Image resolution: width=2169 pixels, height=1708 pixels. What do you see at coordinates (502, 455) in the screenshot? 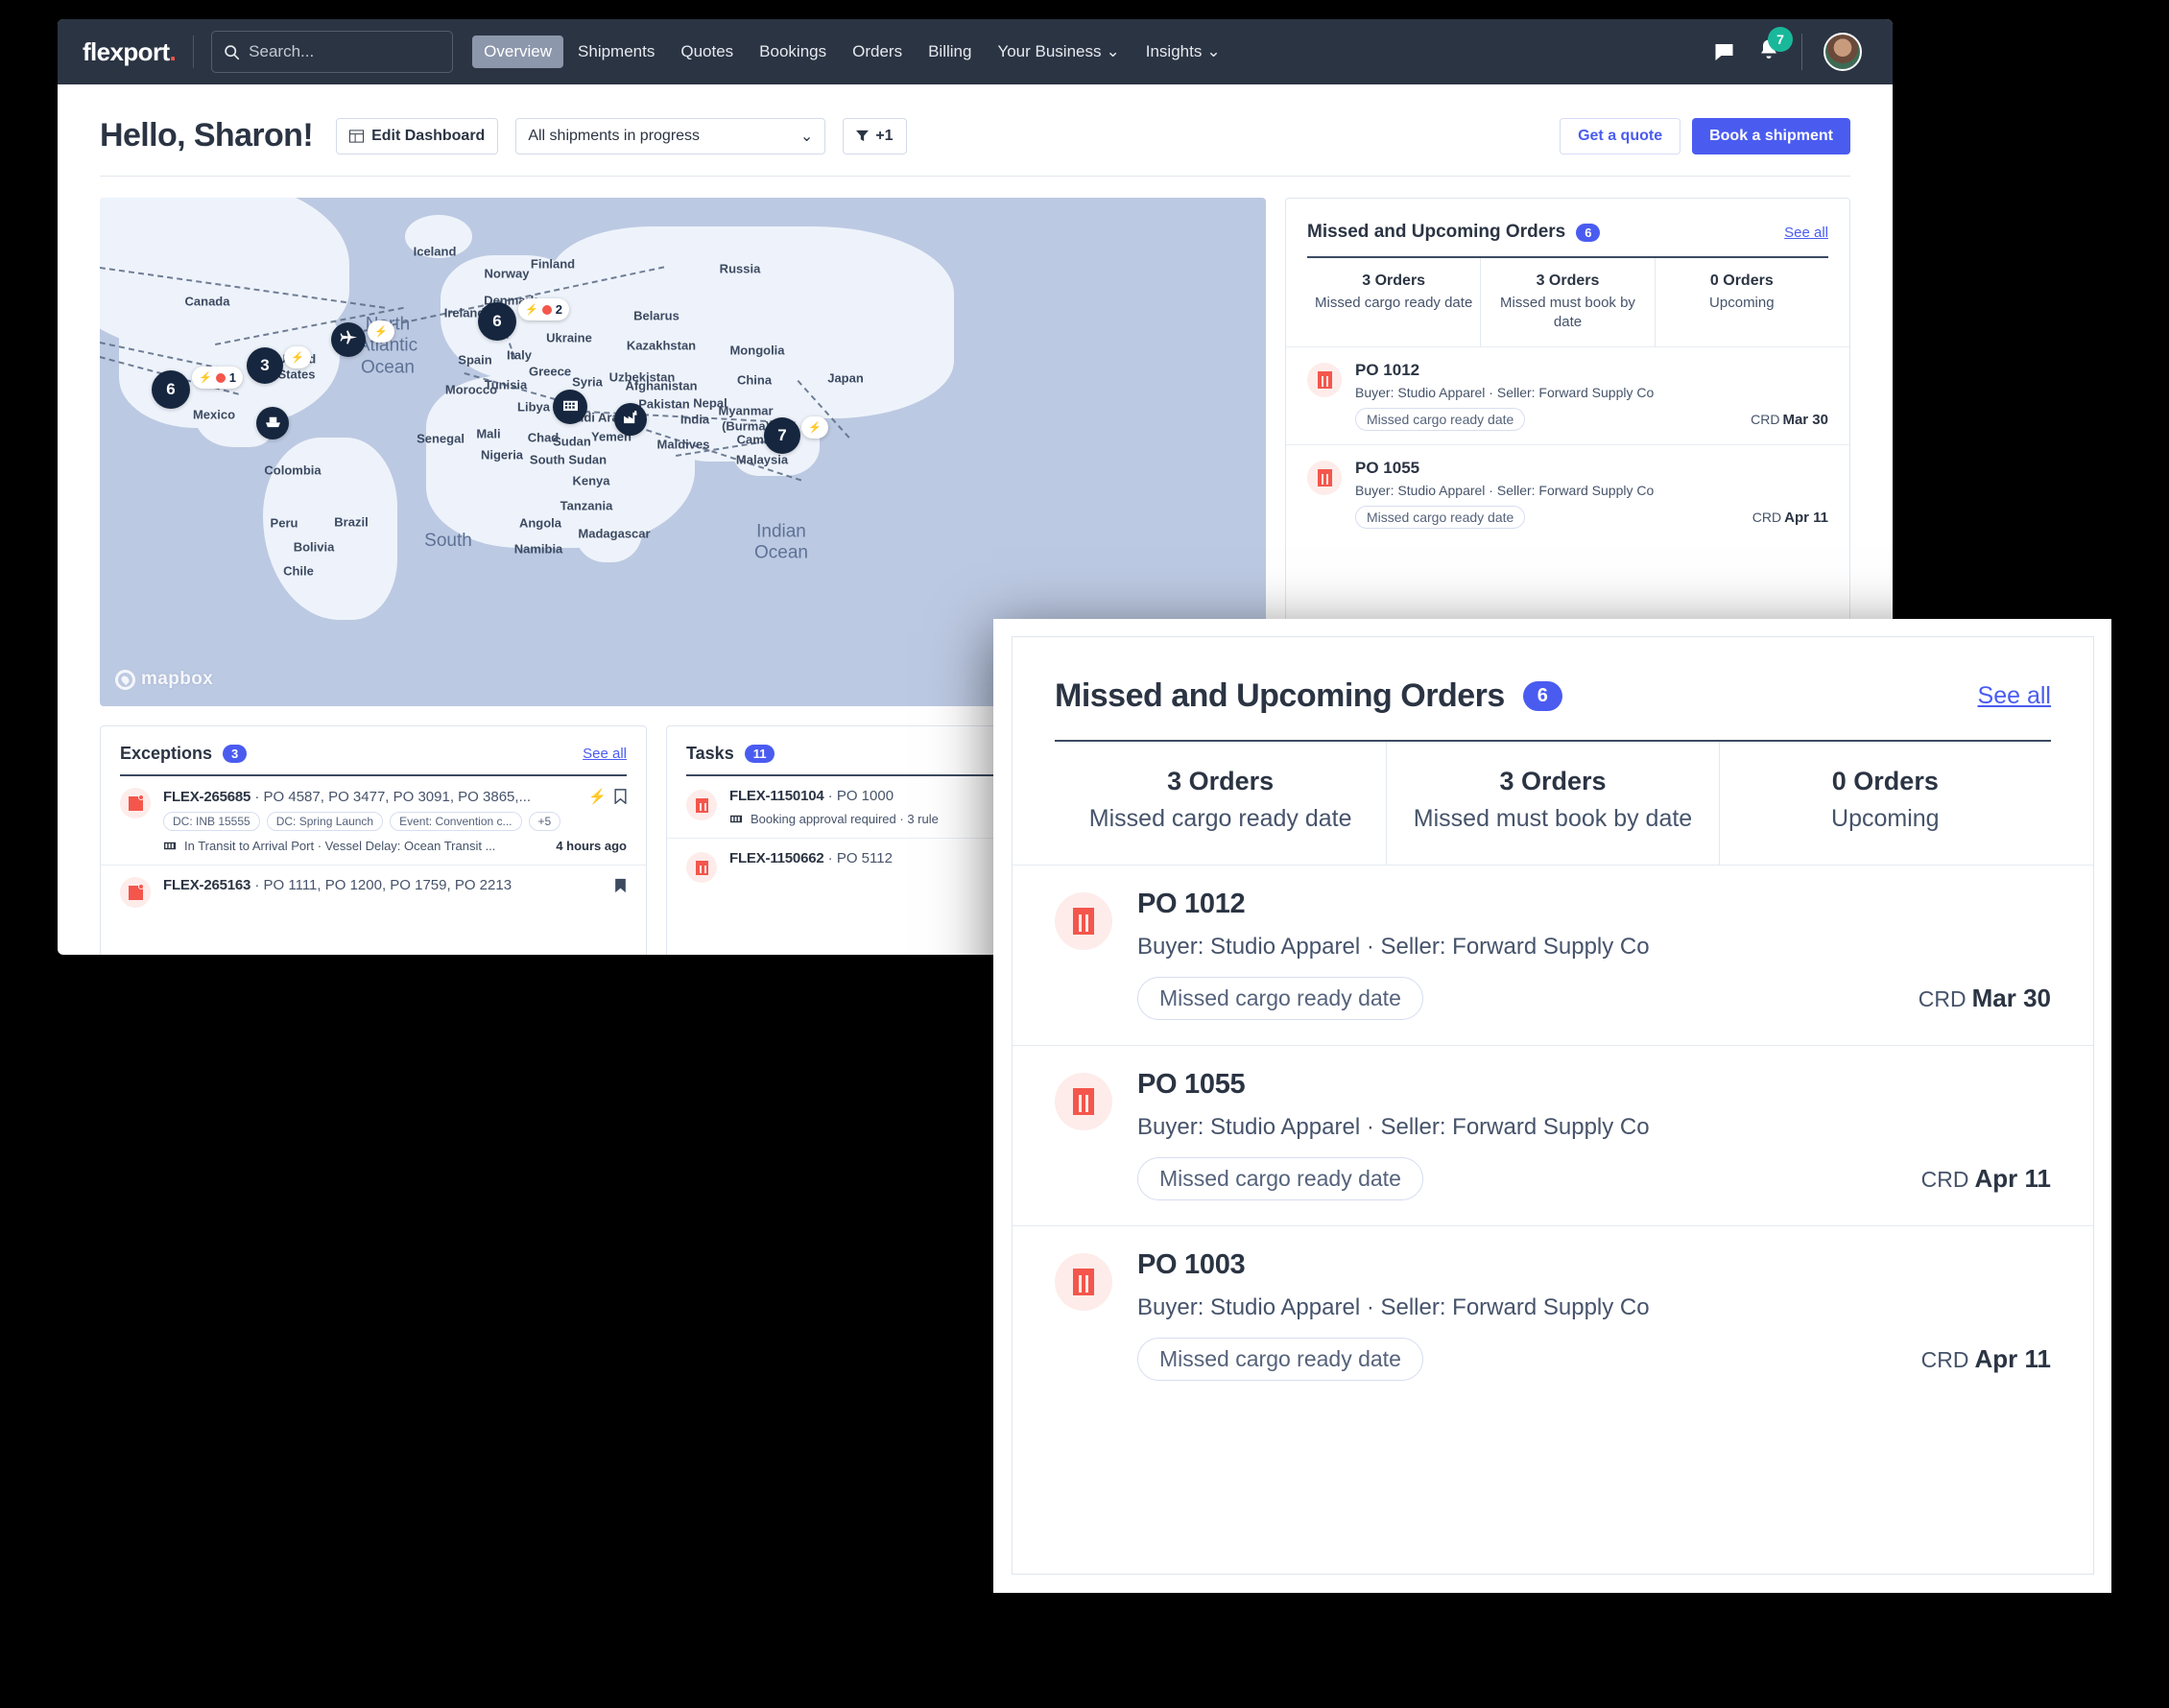
I see `map-label-nigeria: Nigeria` at bounding box center [502, 455].